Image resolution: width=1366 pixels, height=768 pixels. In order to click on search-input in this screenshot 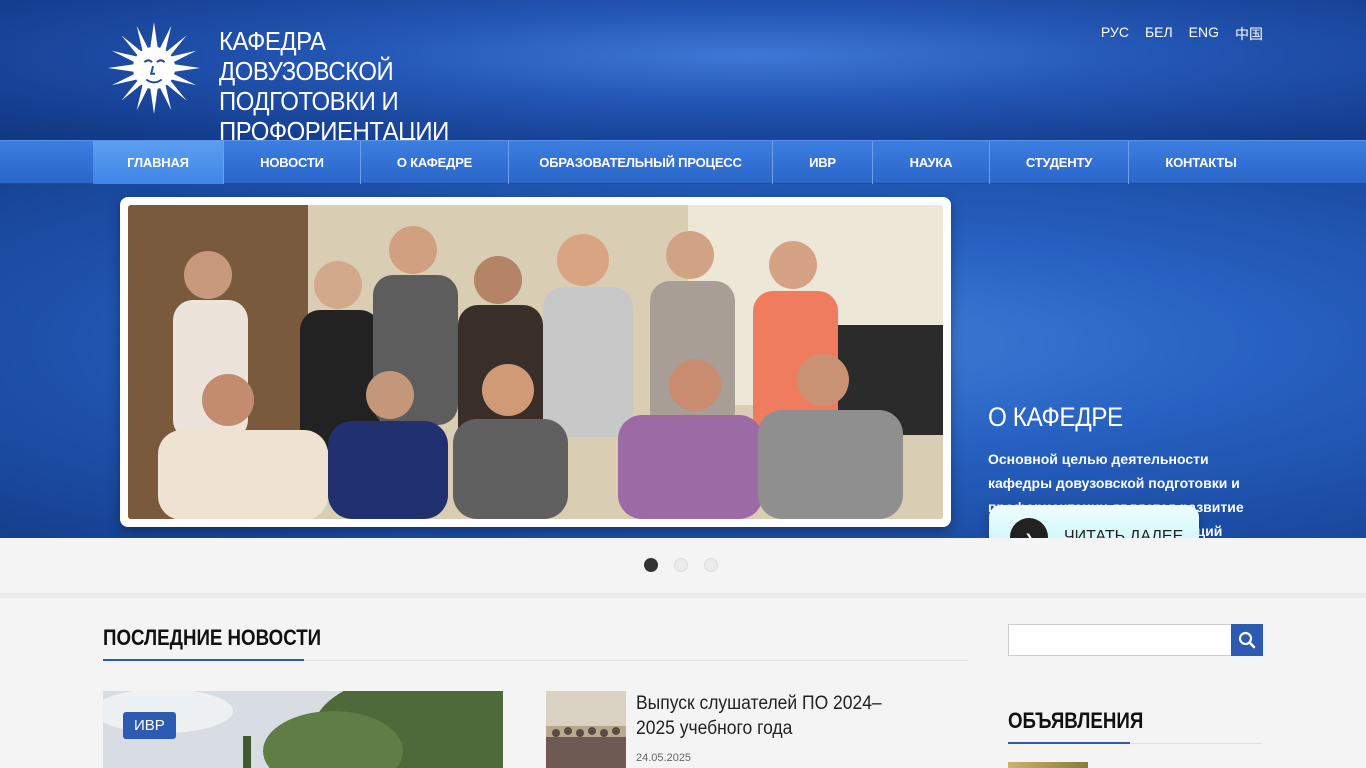, I will do `click(1119, 640)`.